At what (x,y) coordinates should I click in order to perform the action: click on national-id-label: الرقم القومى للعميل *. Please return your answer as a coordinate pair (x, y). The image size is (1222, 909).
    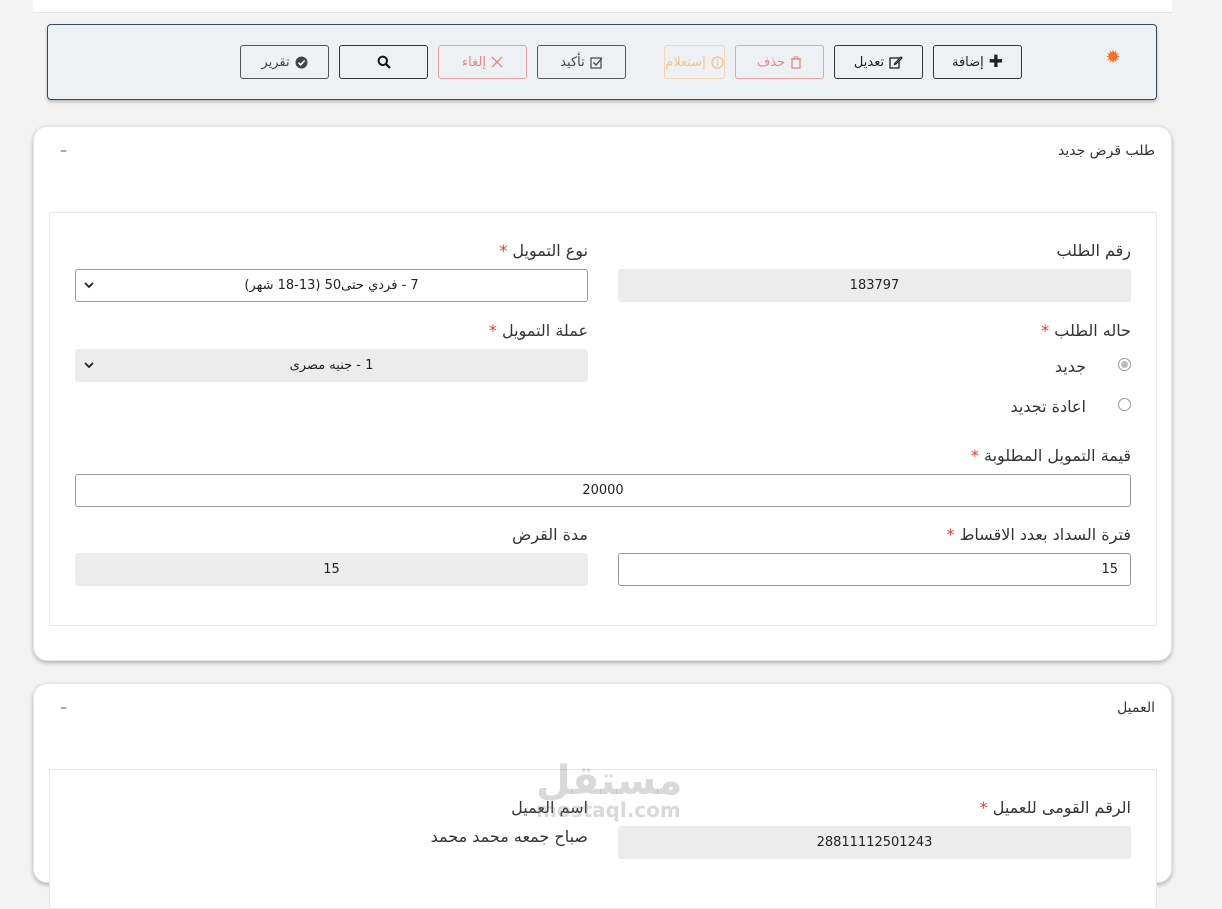
    Looking at the image, I should click on (1055, 807).